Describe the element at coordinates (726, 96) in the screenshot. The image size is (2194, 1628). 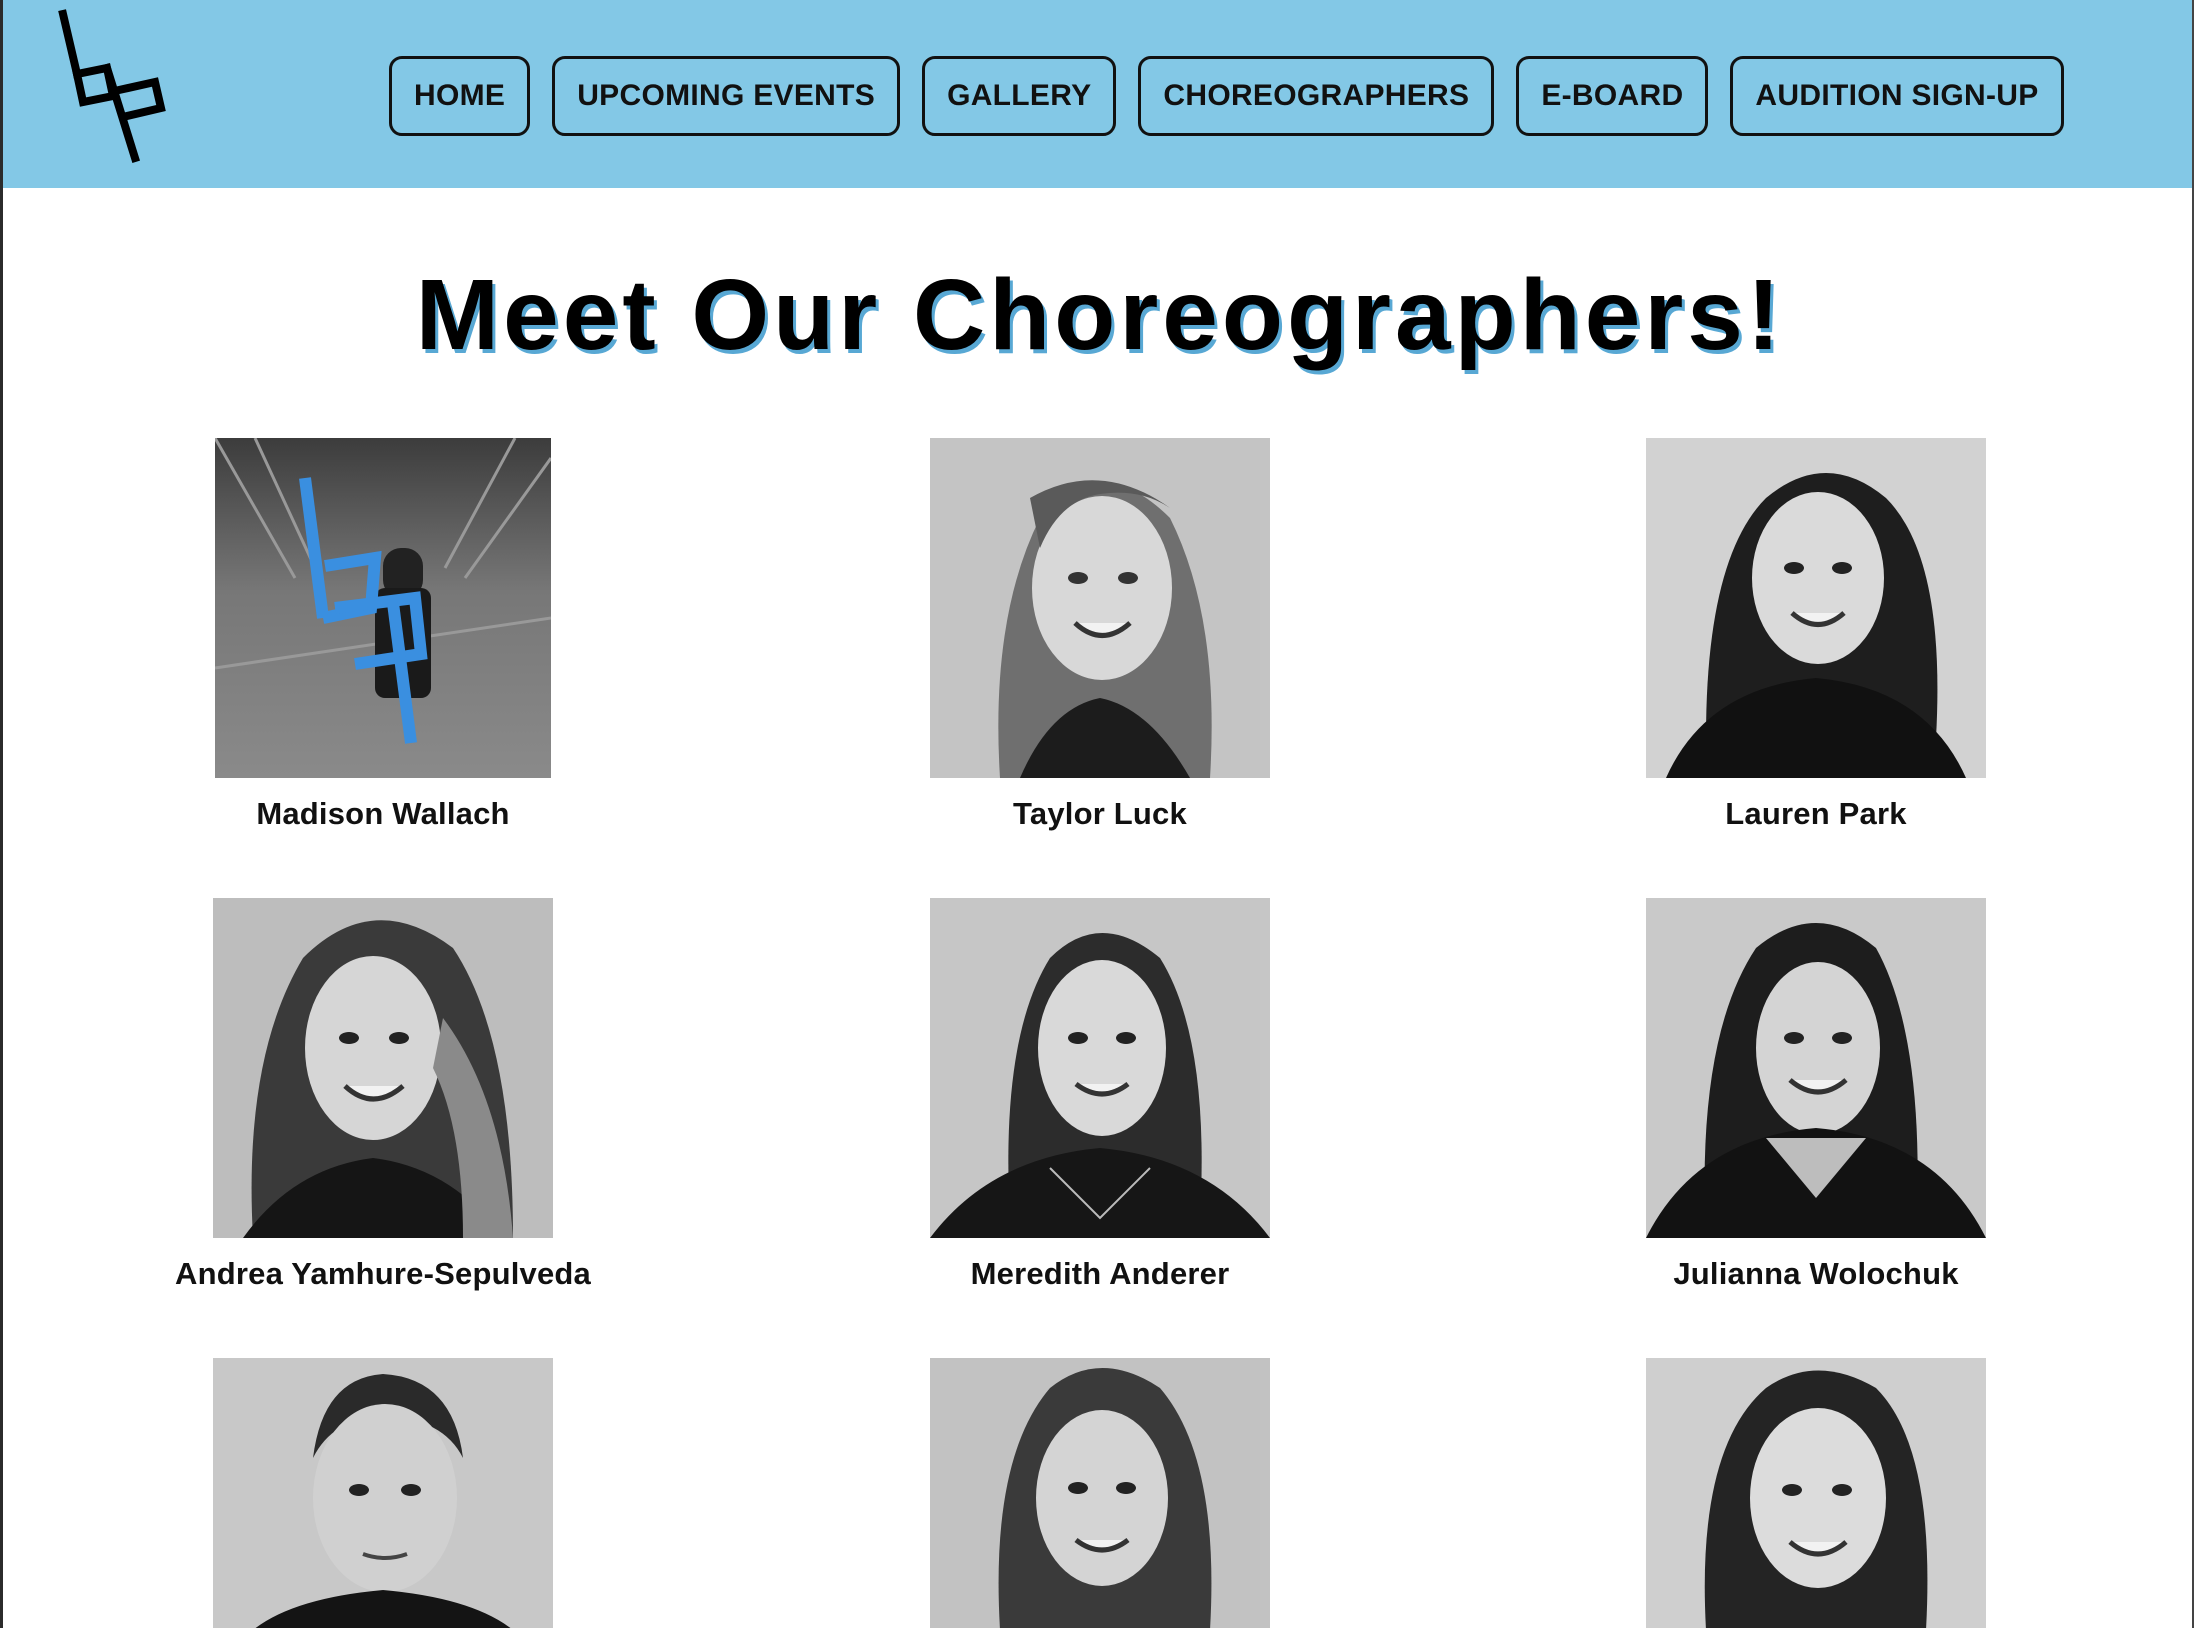
I see `nav-upcoming-events-button: UPCOMING EVENTS` at that location.